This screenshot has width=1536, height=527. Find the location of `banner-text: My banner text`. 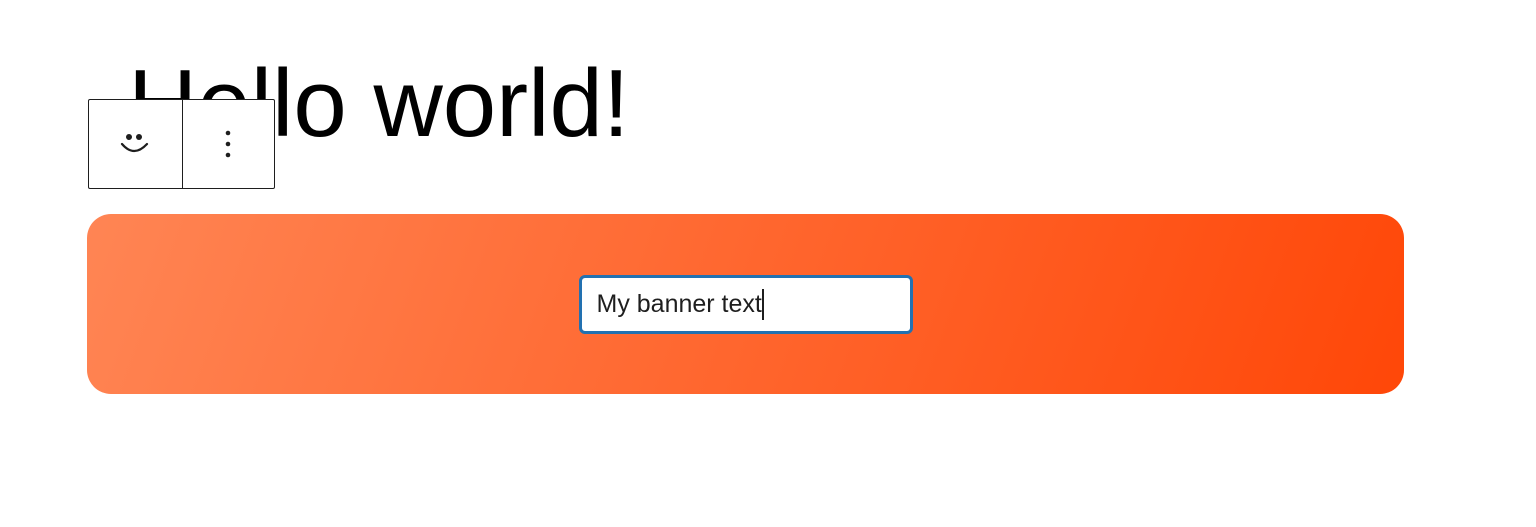

banner-text: My banner text is located at coordinates (679, 304).